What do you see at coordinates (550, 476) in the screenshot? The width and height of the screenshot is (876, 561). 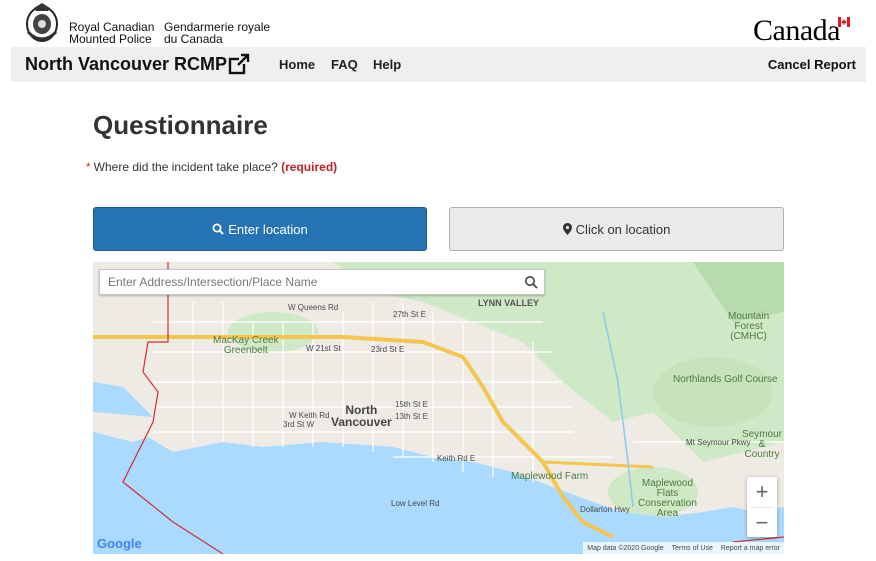 I see `map-label-maplewood-farm: Maplewood Farm` at bounding box center [550, 476].